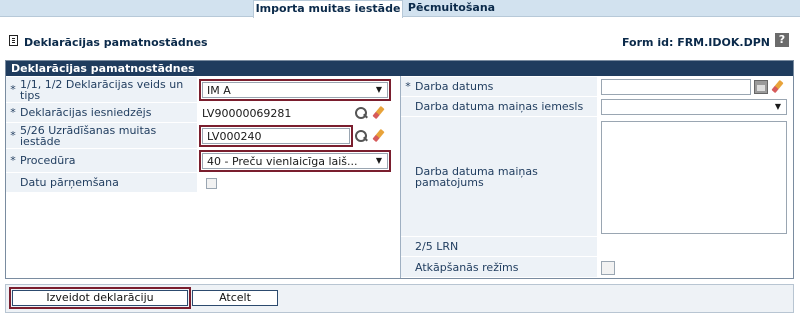 The width and height of the screenshot is (800, 318). I want to click on calendar-icon, so click(761, 87).